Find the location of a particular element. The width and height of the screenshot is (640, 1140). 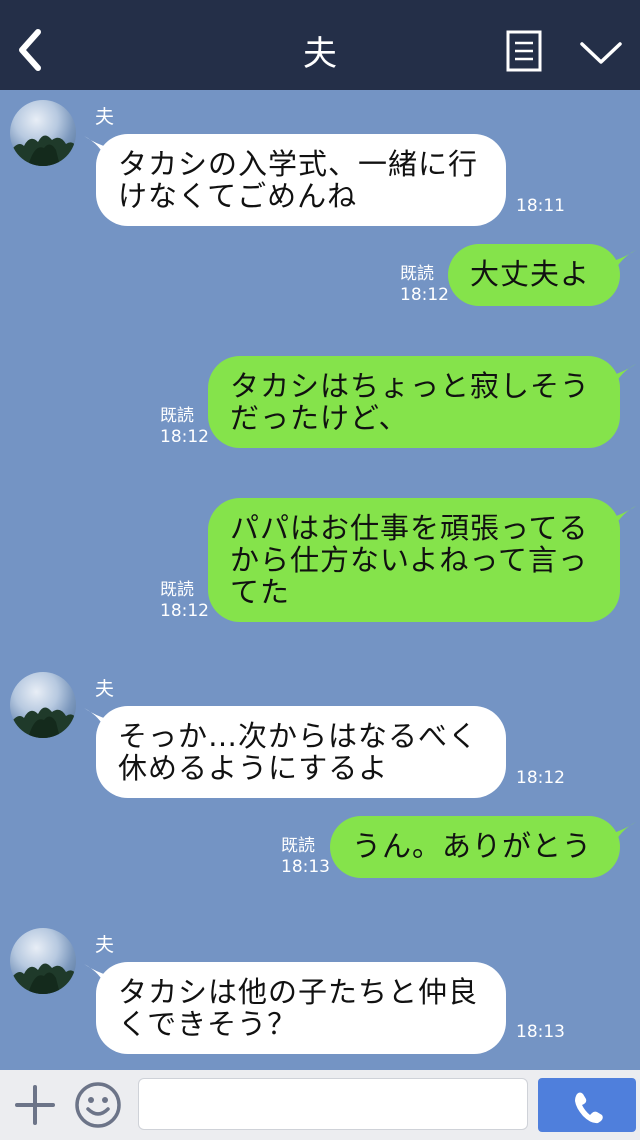

message-input is located at coordinates (333, 1104).